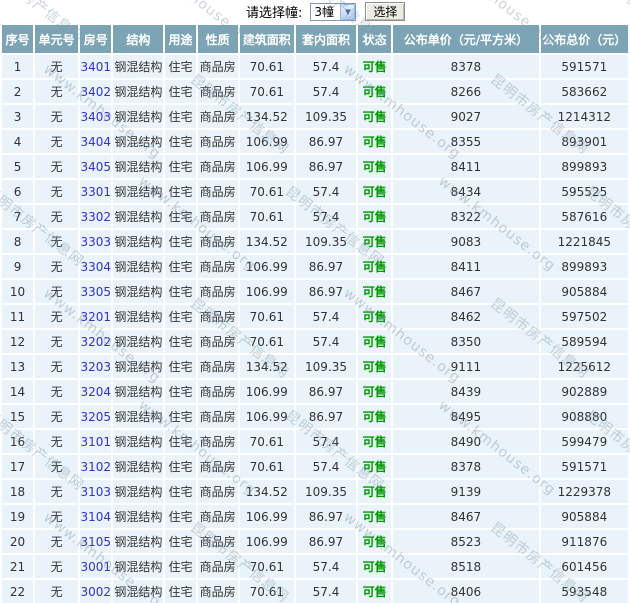 This screenshot has height=603, width=630. I want to click on cell-room: 3204, so click(96, 391).